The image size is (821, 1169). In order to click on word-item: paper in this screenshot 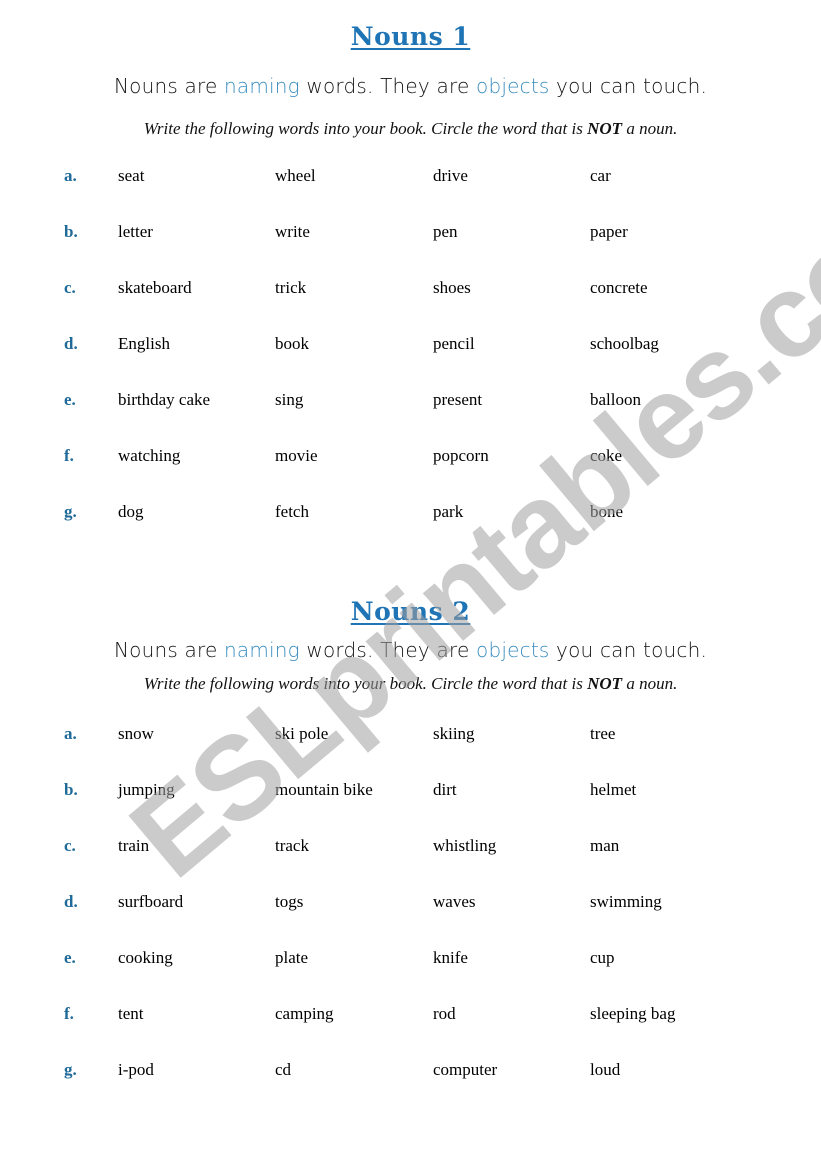, I will do `click(609, 231)`.